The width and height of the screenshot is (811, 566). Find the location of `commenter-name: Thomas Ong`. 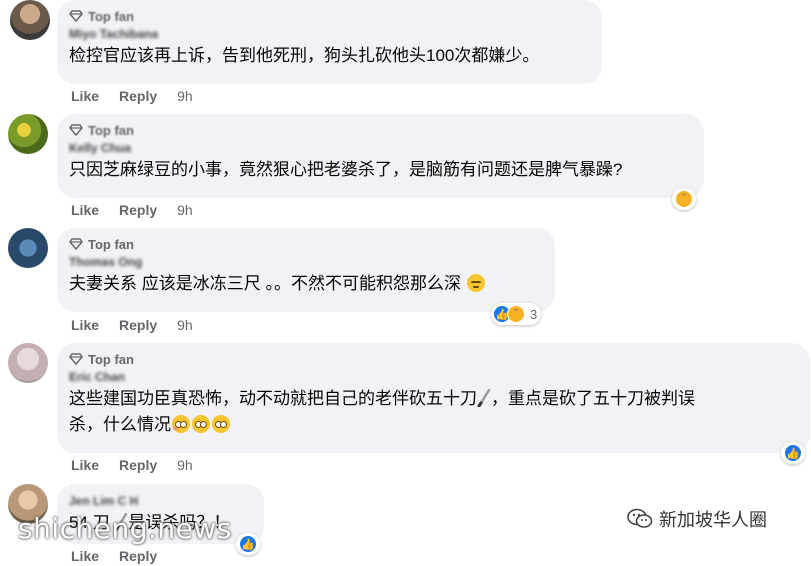

commenter-name: Thomas Ong is located at coordinates (306, 262).